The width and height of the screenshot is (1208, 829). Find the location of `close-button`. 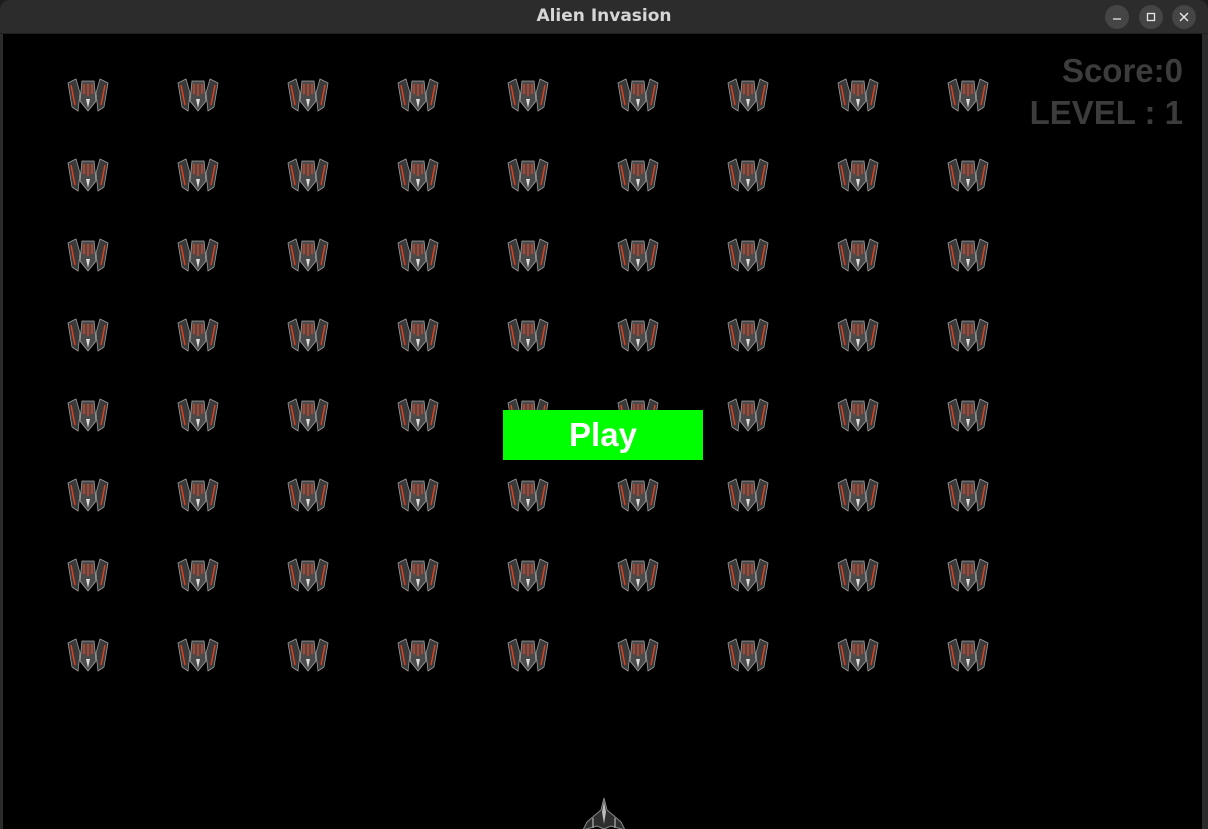

close-button is located at coordinates (1184, 17).